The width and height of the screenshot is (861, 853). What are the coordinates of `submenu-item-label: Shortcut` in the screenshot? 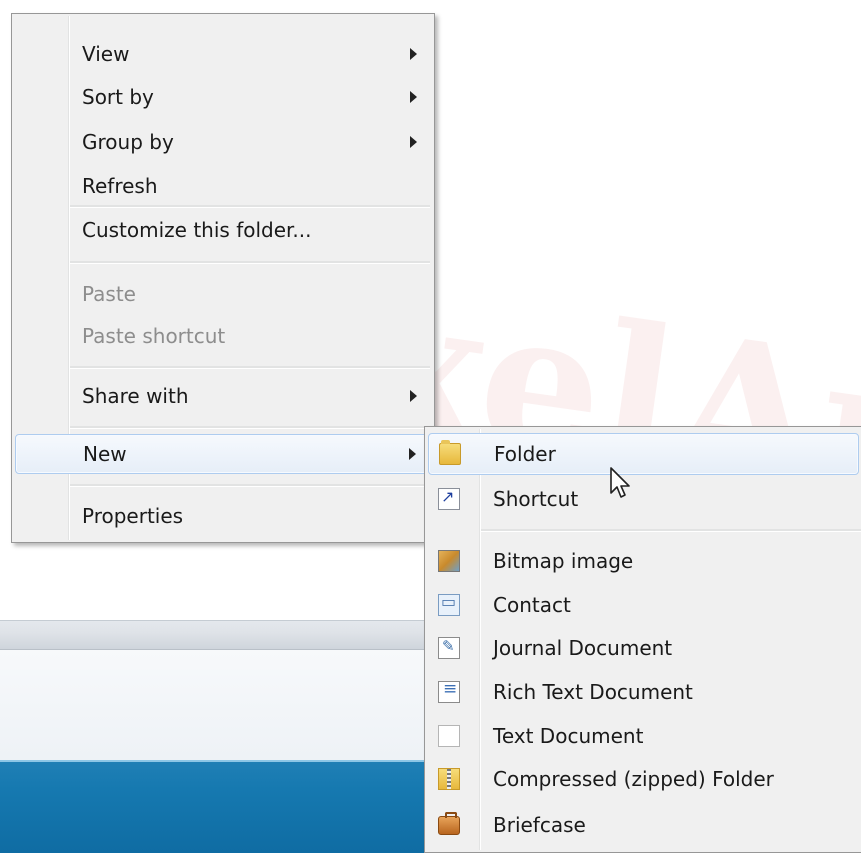 It's located at (536, 499).